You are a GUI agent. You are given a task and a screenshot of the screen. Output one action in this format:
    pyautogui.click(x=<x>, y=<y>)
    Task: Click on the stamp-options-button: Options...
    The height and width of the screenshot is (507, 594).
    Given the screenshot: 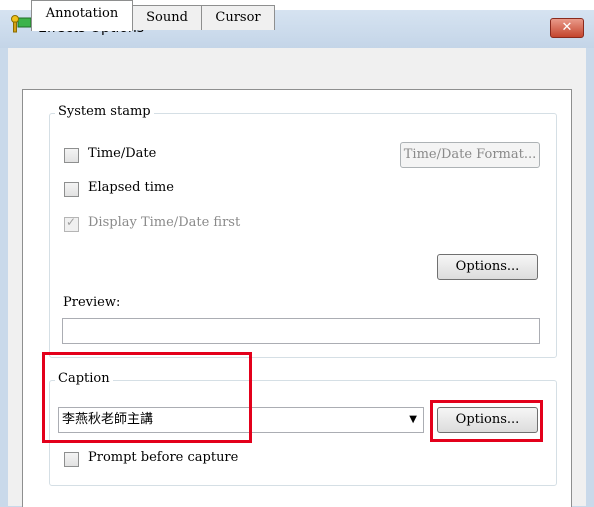 What is the action you would take?
    pyautogui.click(x=487, y=267)
    